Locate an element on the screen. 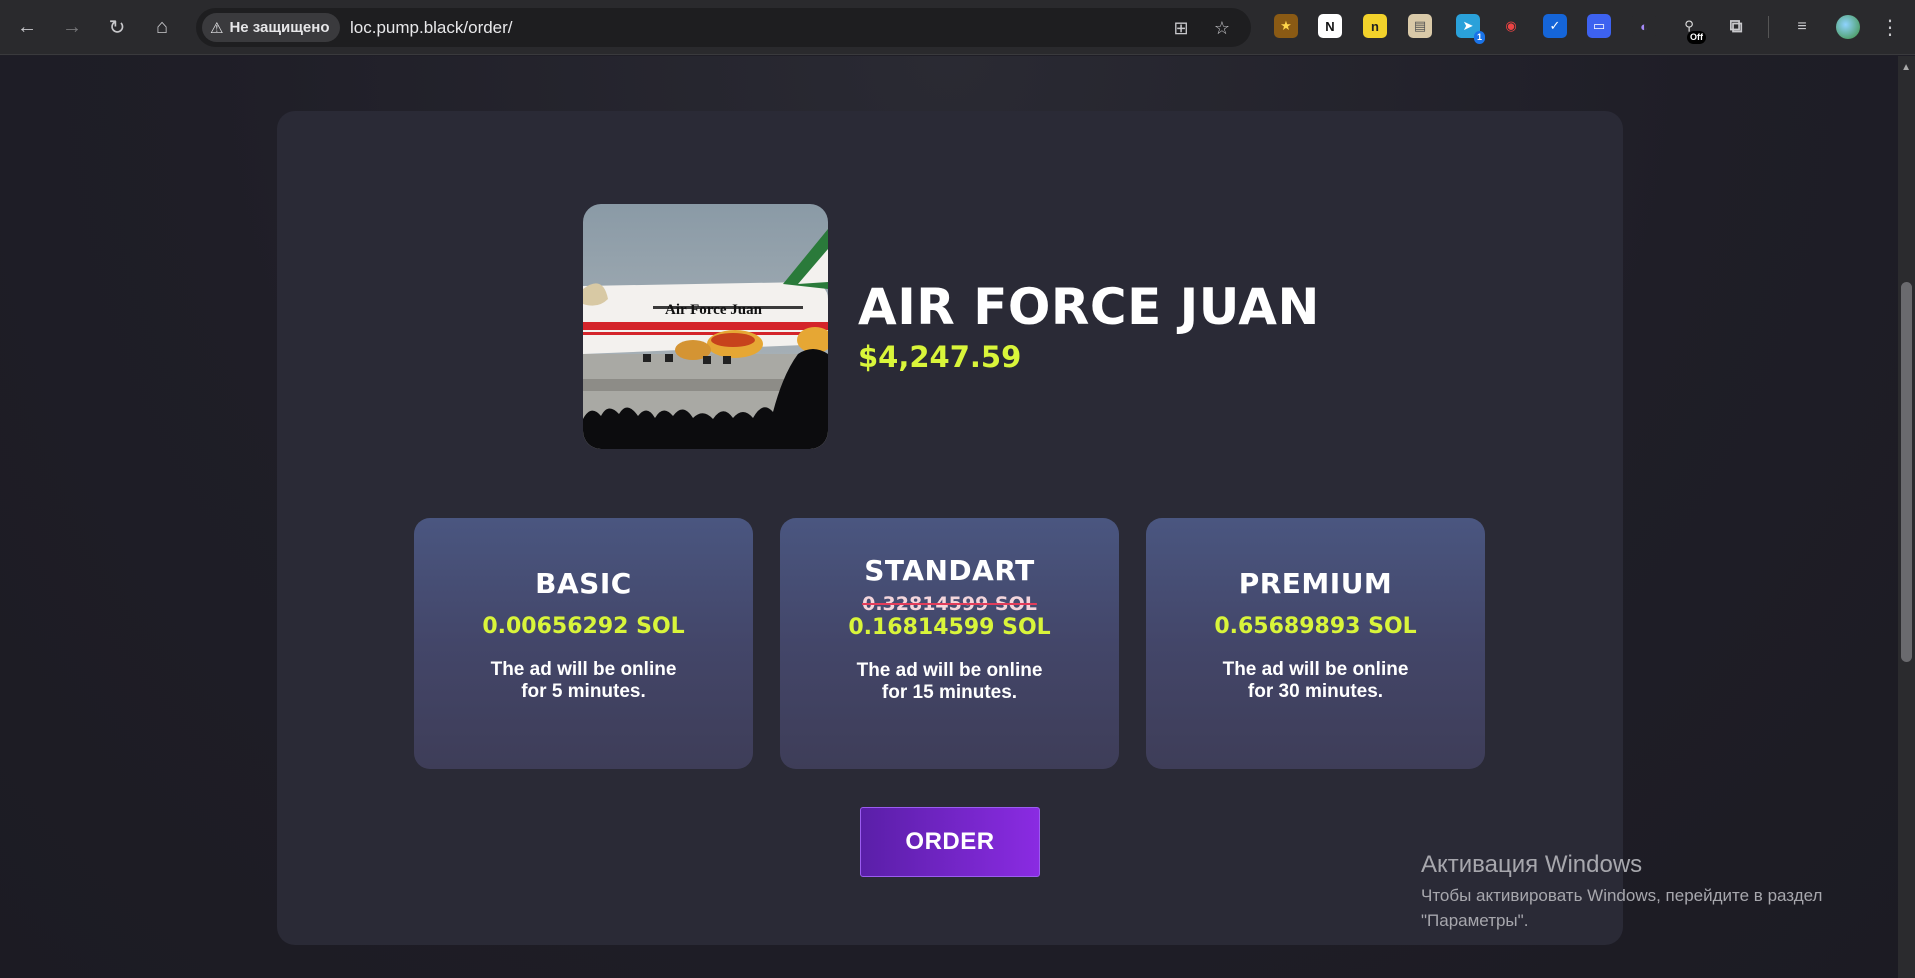 The image size is (1915, 978). telegram-icon: ➤ 1 is located at coordinates (1470, 29).